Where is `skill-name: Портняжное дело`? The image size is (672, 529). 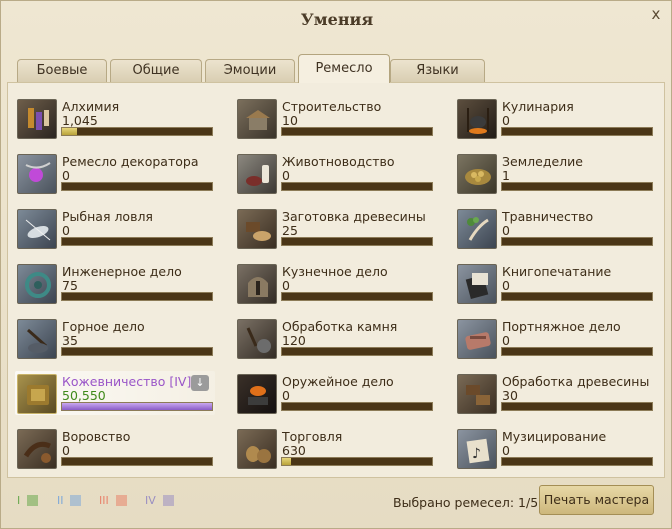
skill-name: Портняжное дело is located at coordinates (561, 326).